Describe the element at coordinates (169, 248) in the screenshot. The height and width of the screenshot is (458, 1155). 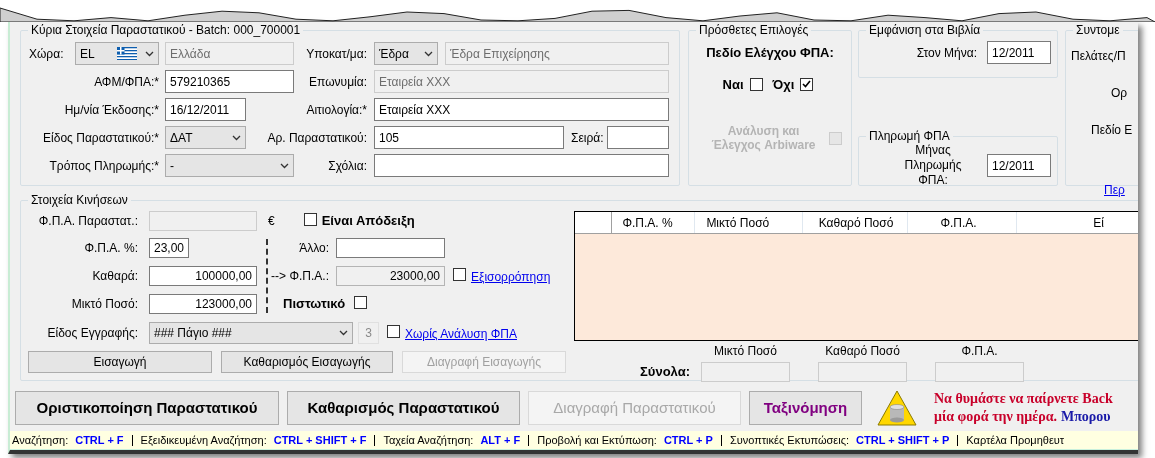
I see `vat-percent-field: 23,00` at that location.